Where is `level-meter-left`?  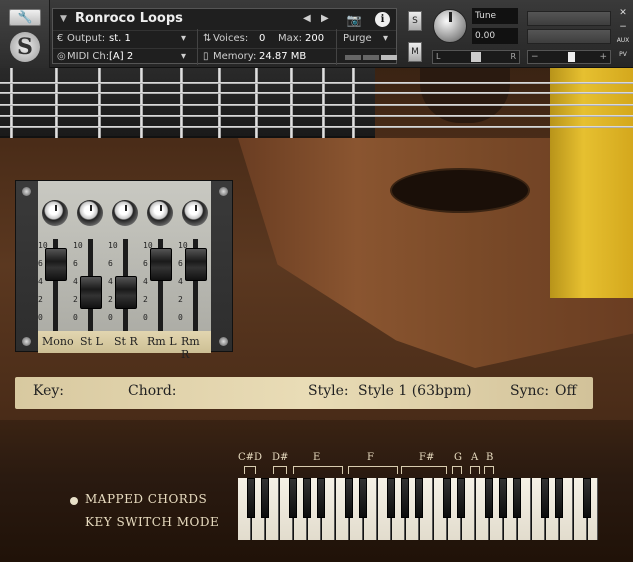
level-meter-left is located at coordinates (569, 18).